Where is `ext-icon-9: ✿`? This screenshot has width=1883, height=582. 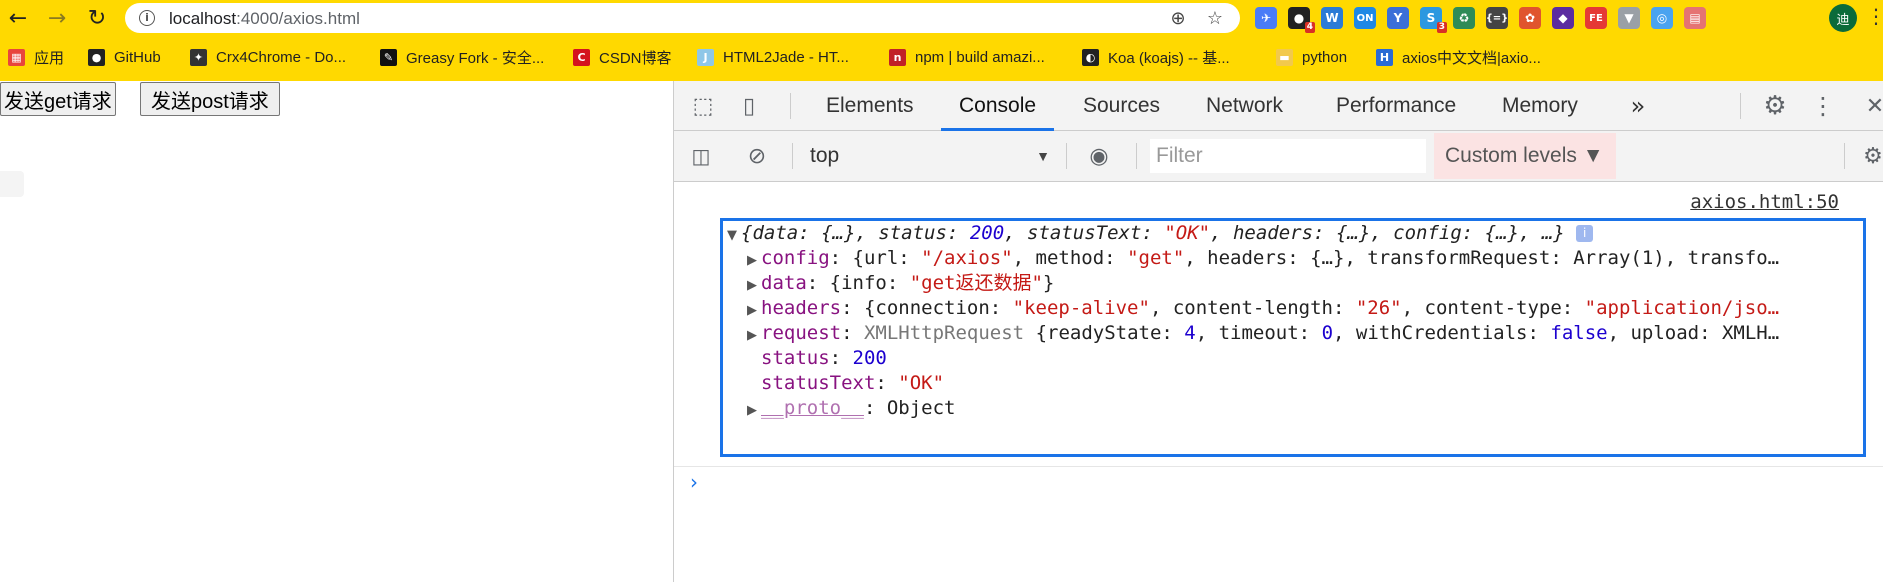
ext-icon-9: ✿ is located at coordinates (1530, 18).